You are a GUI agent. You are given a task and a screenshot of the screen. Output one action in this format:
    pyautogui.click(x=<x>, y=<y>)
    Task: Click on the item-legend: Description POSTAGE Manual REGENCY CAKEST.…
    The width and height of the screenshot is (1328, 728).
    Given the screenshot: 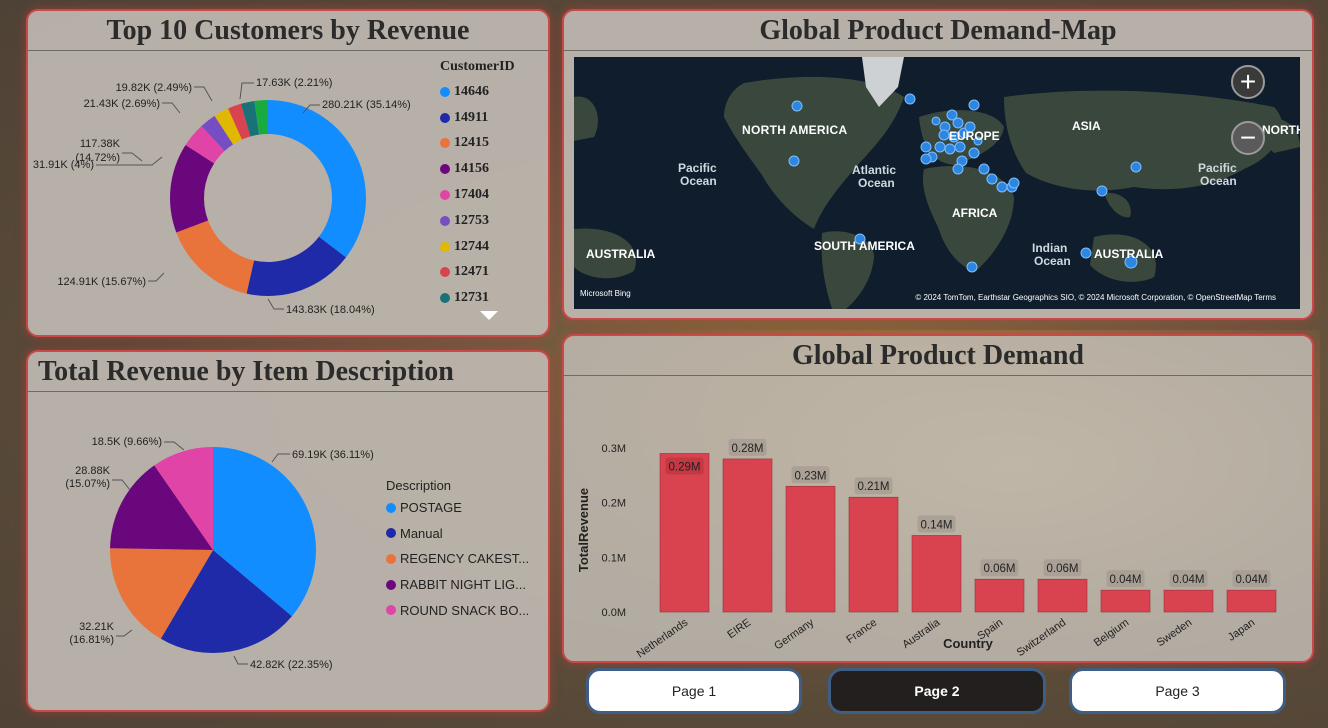 What is the action you would take?
    pyautogui.click(x=457, y=550)
    